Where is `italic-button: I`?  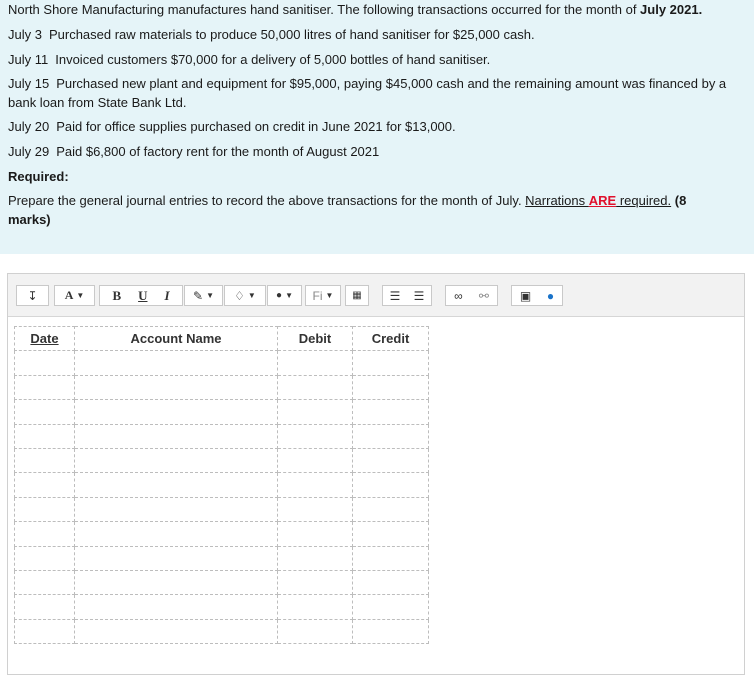 italic-button: I is located at coordinates (166, 296).